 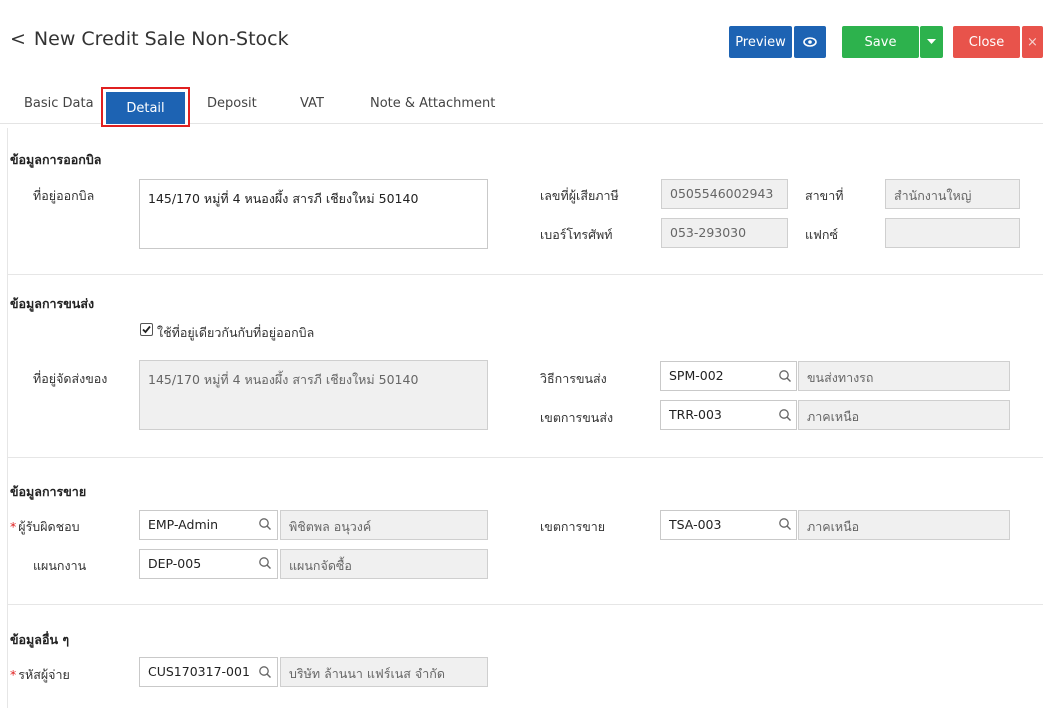 What do you see at coordinates (760, 42) in the screenshot?
I see `preview-button: Preview` at bounding box center [760, 42].